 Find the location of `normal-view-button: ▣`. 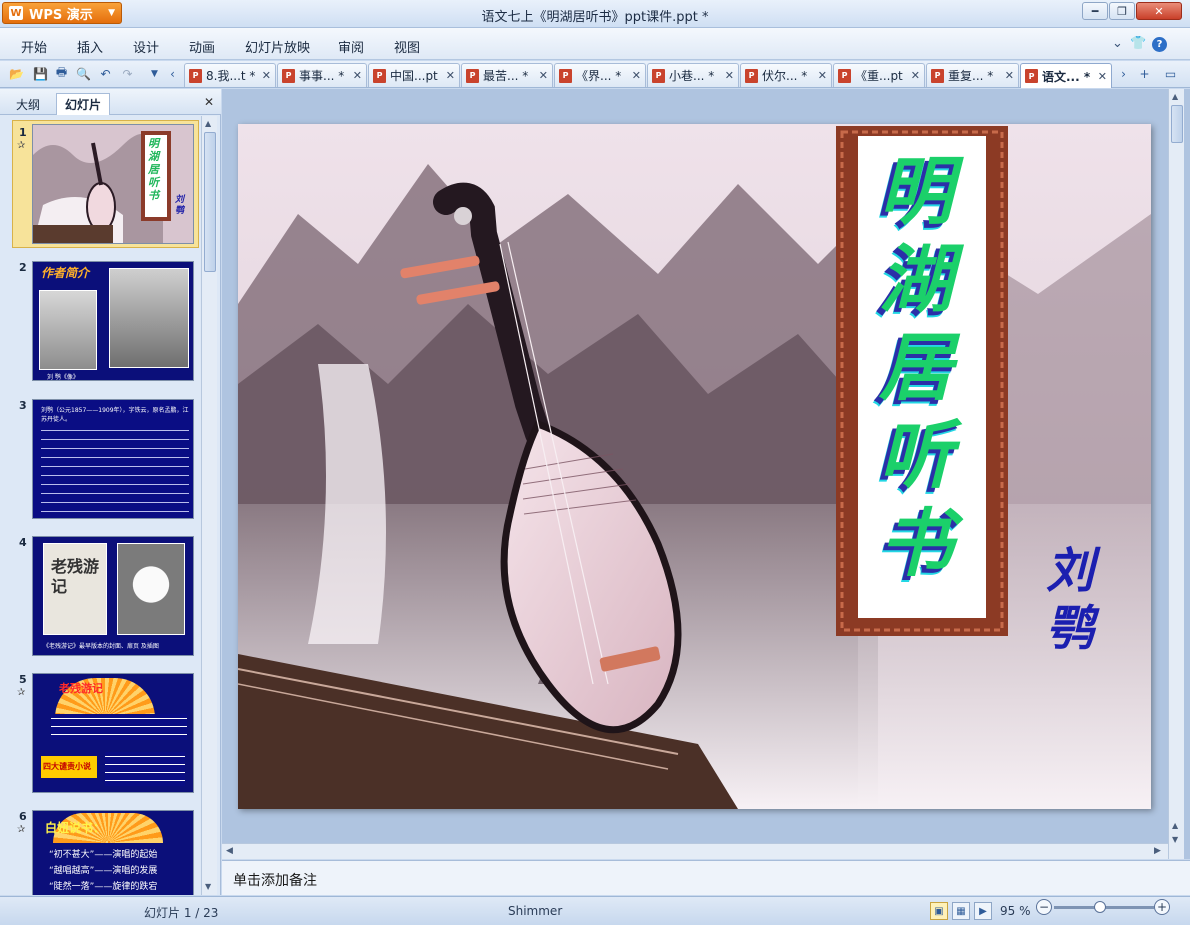

normal-view-button: ▣ is located at coordinates (939, 911).